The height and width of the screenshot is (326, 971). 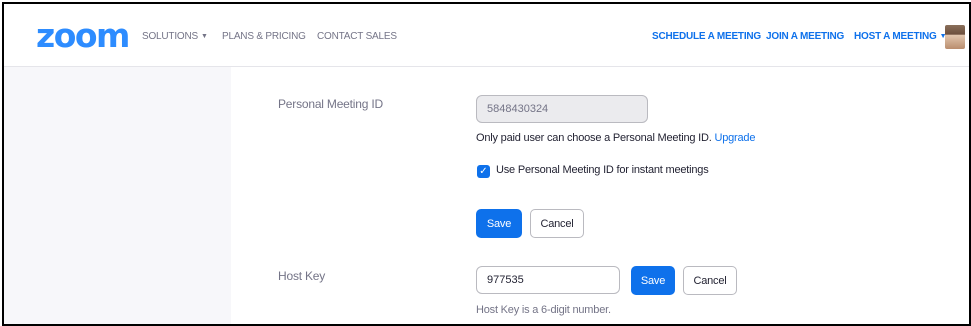 What do you see at coordinates (734, 138) in the screenshot?
I see `upgrade-link: Upgrade` at bounding box center [734, 138].